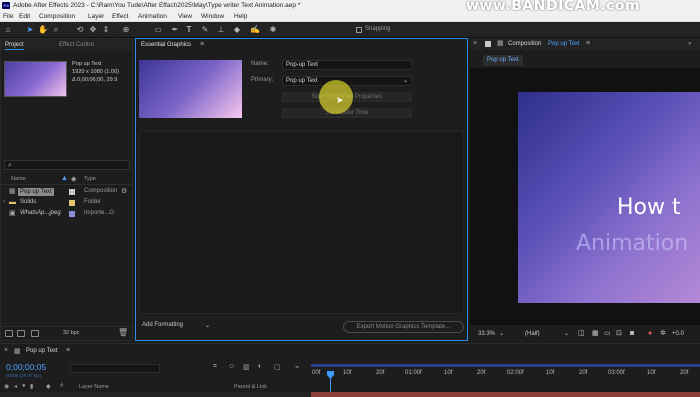  I want to click on current-time-display: 0;00;00;05, so click(26, 367).